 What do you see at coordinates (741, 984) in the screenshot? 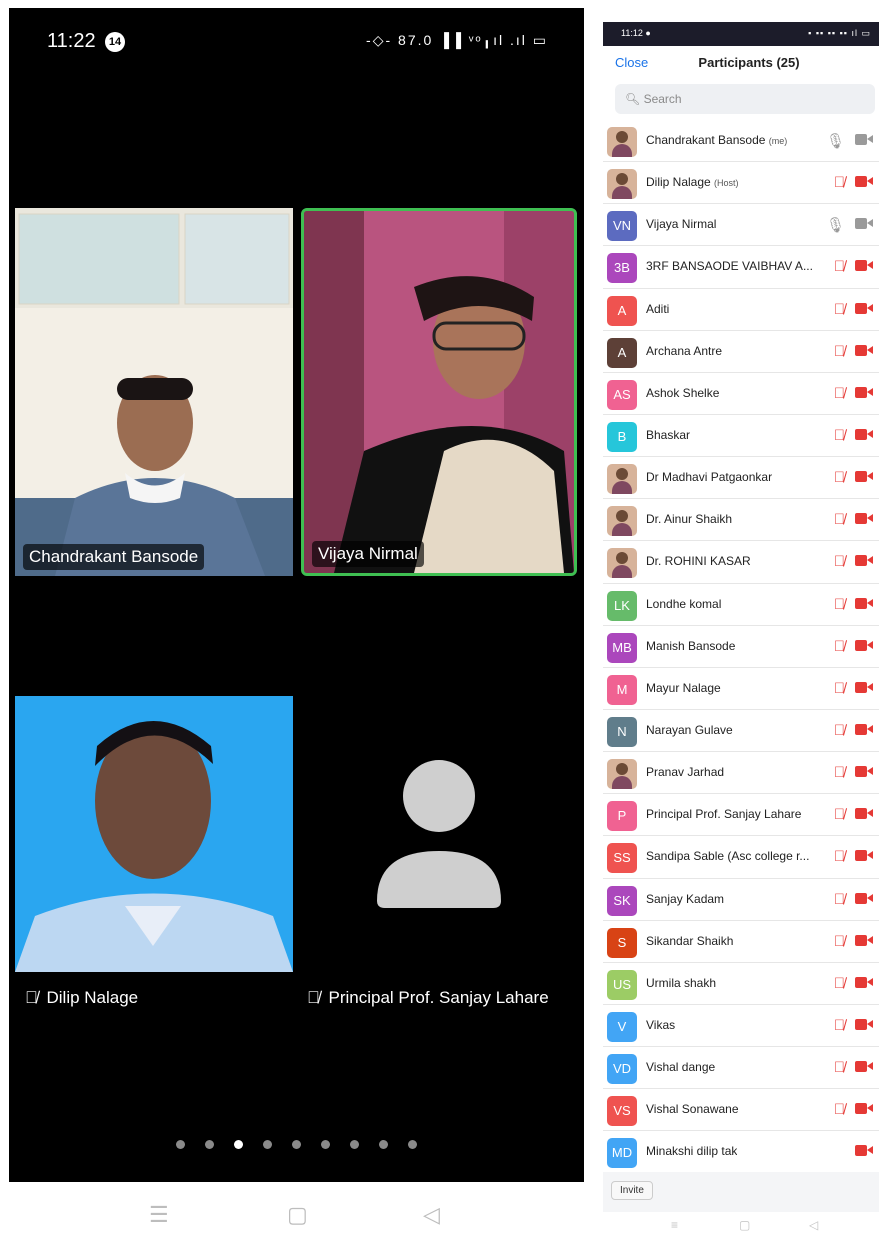
I see `participant-row: US Urmila shakh 🎙̸` at bounding box center [741, 984].